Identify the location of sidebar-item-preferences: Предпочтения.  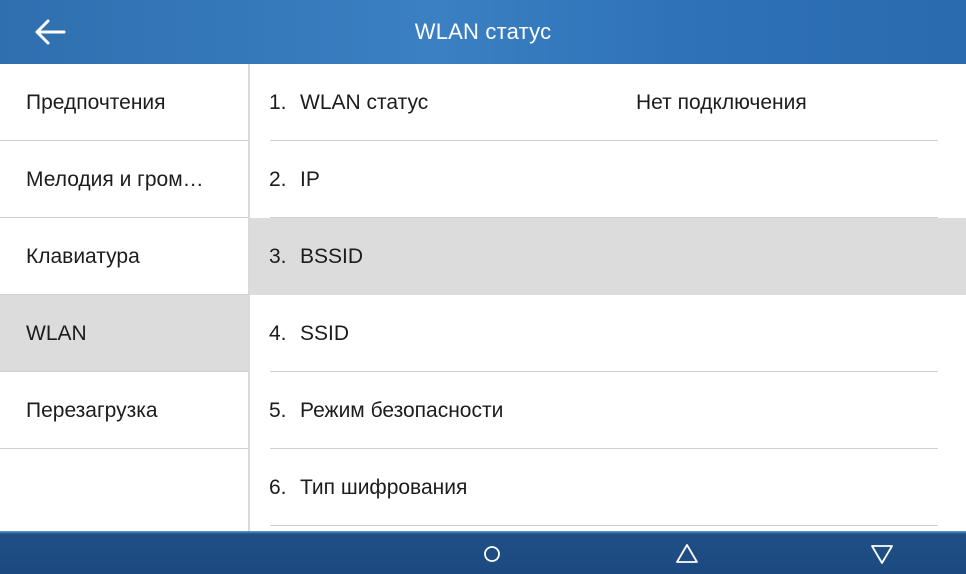
(124, 102).